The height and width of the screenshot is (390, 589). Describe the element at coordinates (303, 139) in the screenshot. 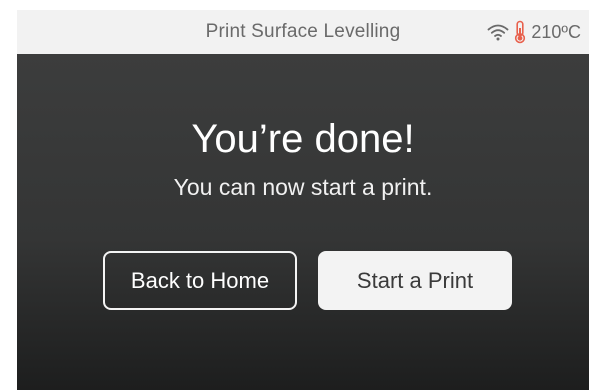

I see `completion-headline: You’re done!` at that location.